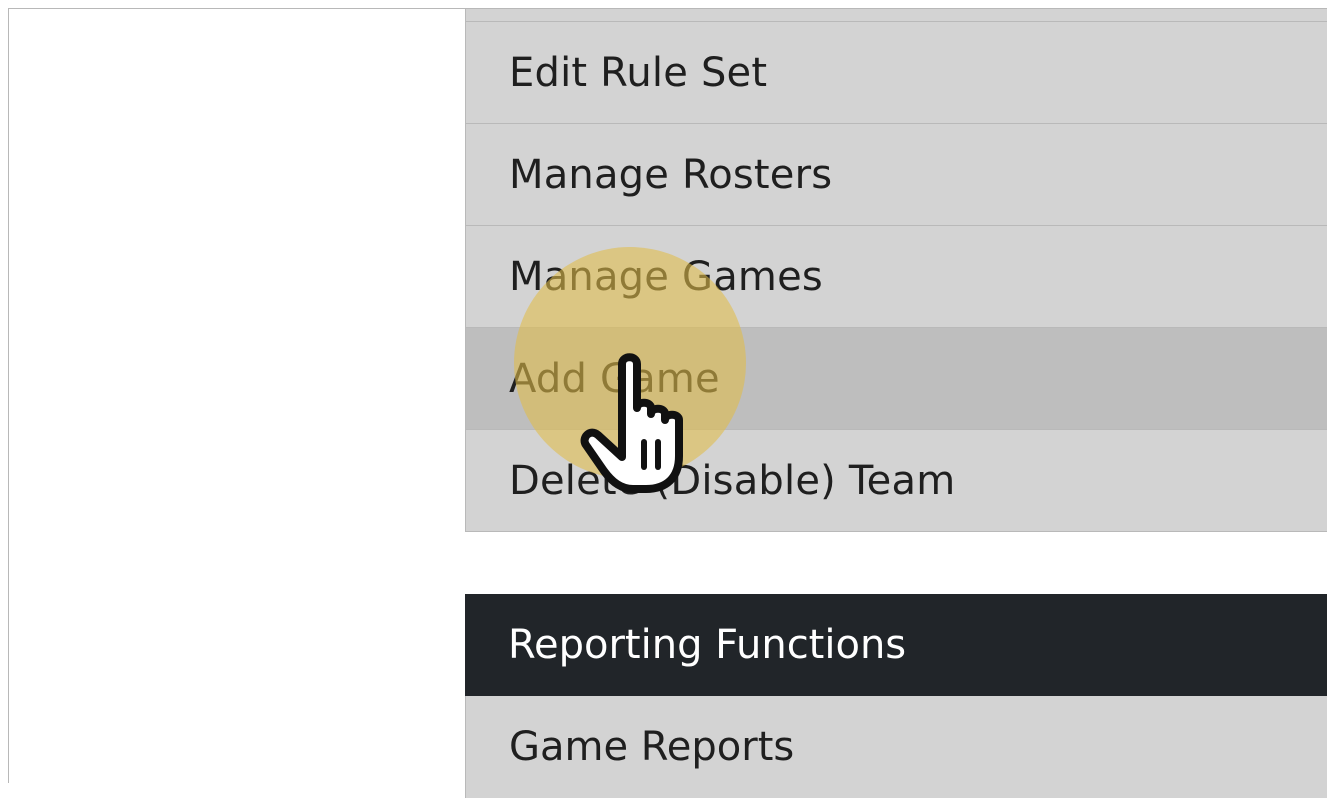 This screenshot has width=1327, height=798. Describe the element at coordinates (896, 175) in the screenshot. I see `menu-item-manage-rosters: Manage Rosters` at that location.